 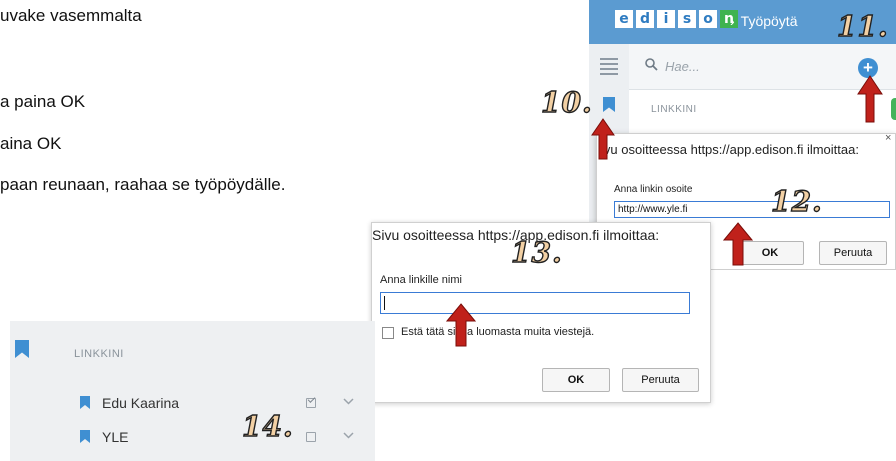 What do you see at coordinates (687, 19) in the screenshot?
I see `logo-letter: s` at bounding box center [687, 19].